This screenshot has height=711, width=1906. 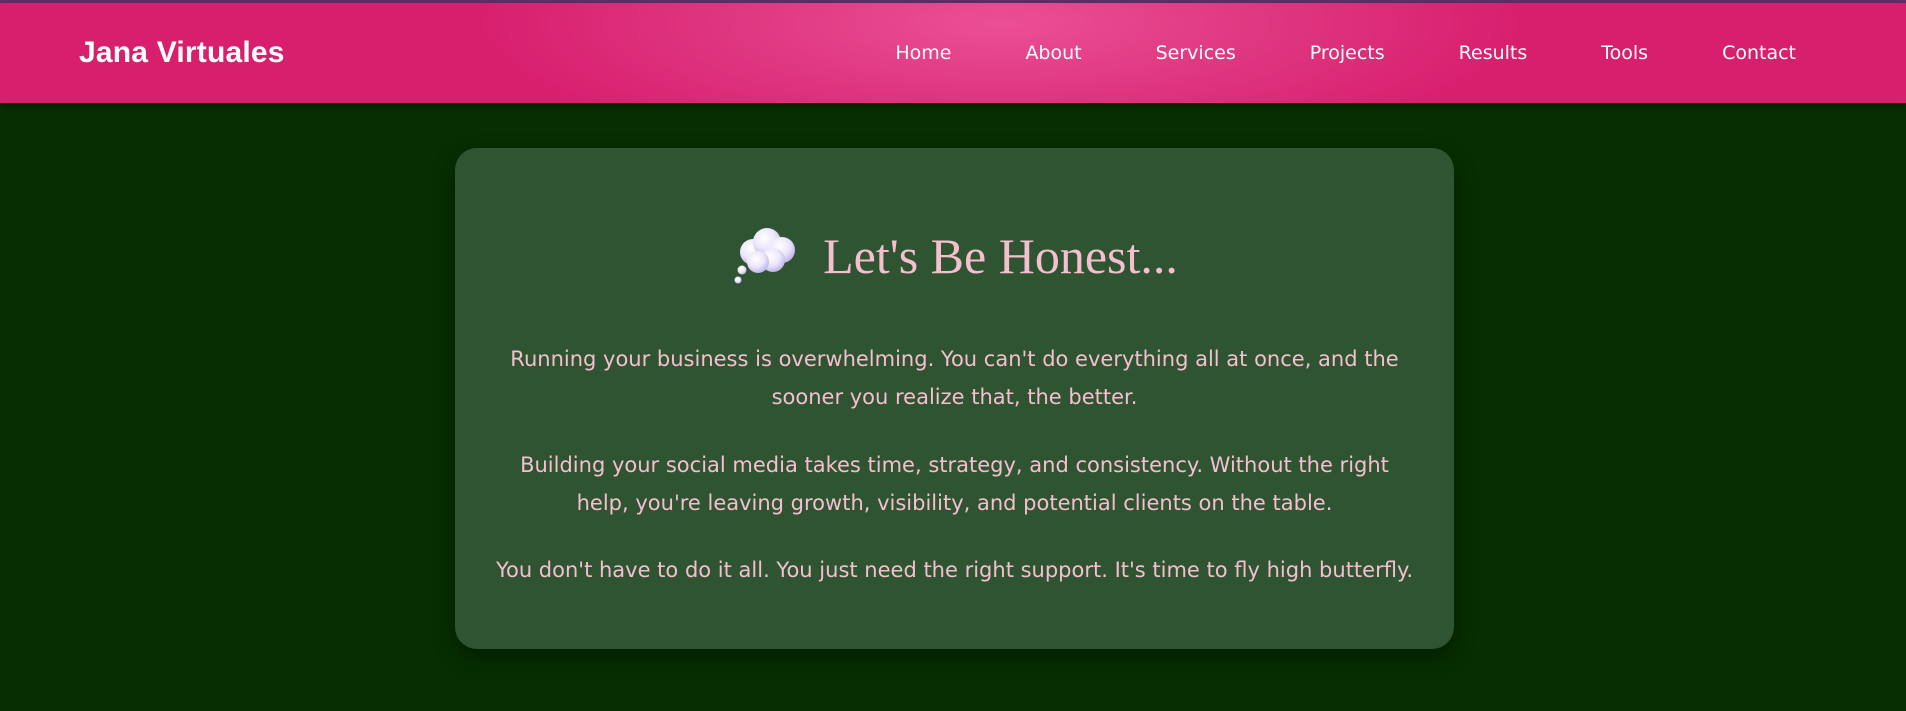 I want to click on site-logo: Jana Virtuales, so click(x=182, y=53).